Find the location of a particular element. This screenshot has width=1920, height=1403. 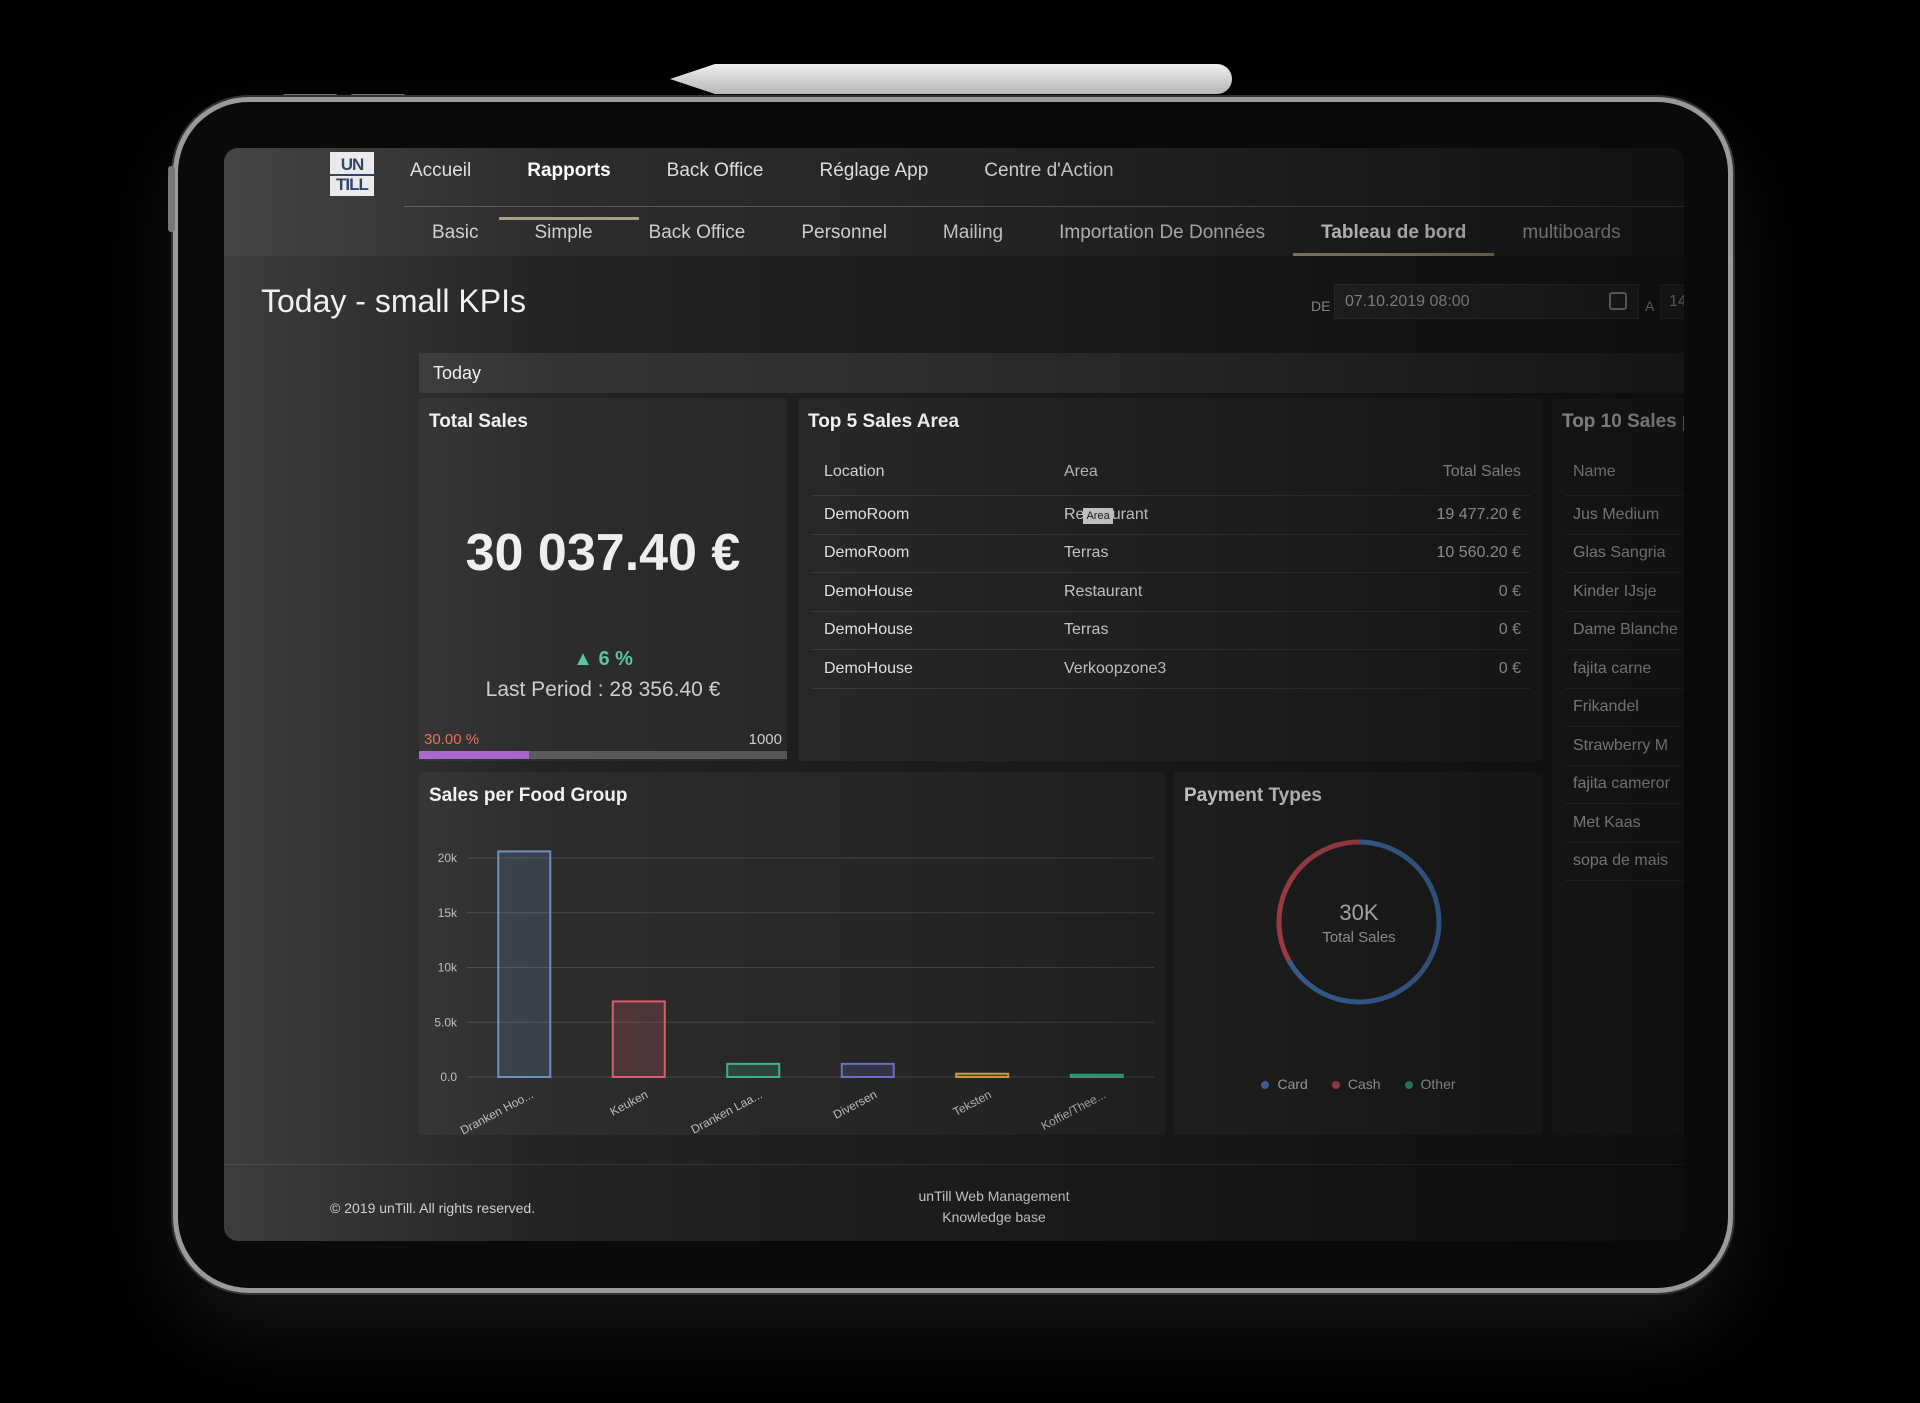

legend-item: Card is located at coordinates (1284, 1084).